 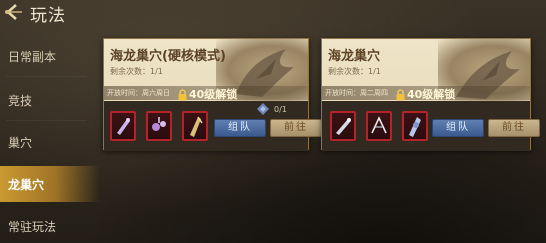 I want to click on sidebar-item-permanent-modes: 常驻玩法, so click(x=50, y=225).